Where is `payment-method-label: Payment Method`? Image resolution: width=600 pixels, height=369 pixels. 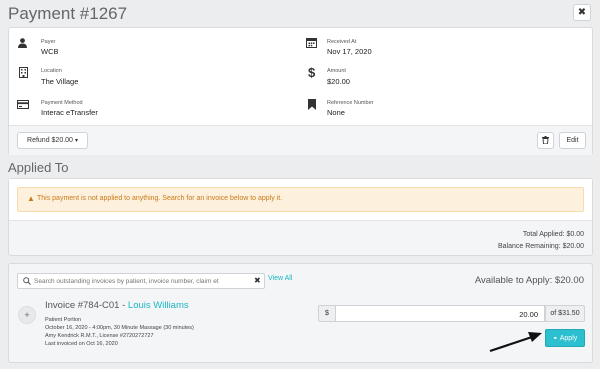
payment-method-label: Payment Method is located at coordinates (62, 103).